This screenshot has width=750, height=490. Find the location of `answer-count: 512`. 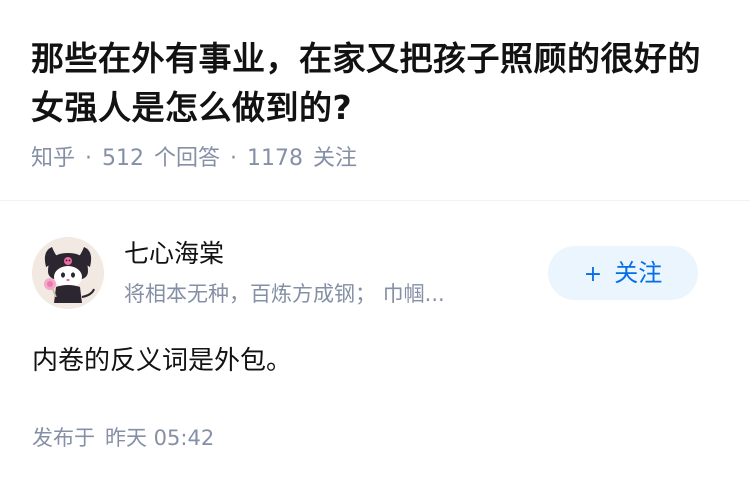

answer-count: 512 is located at coordinates (123, 158).